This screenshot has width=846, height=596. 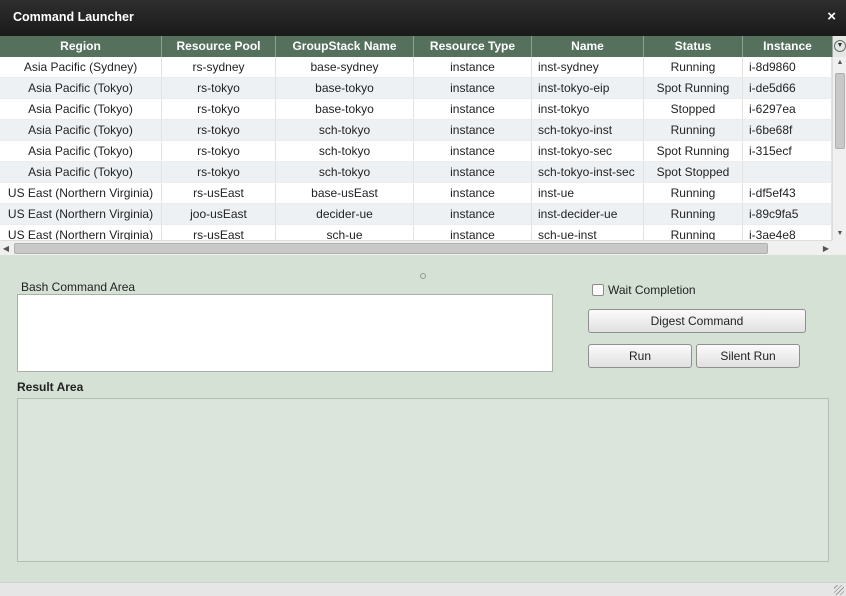 I want to click on table-cell: decider-ue, so click(x=345, y=214).